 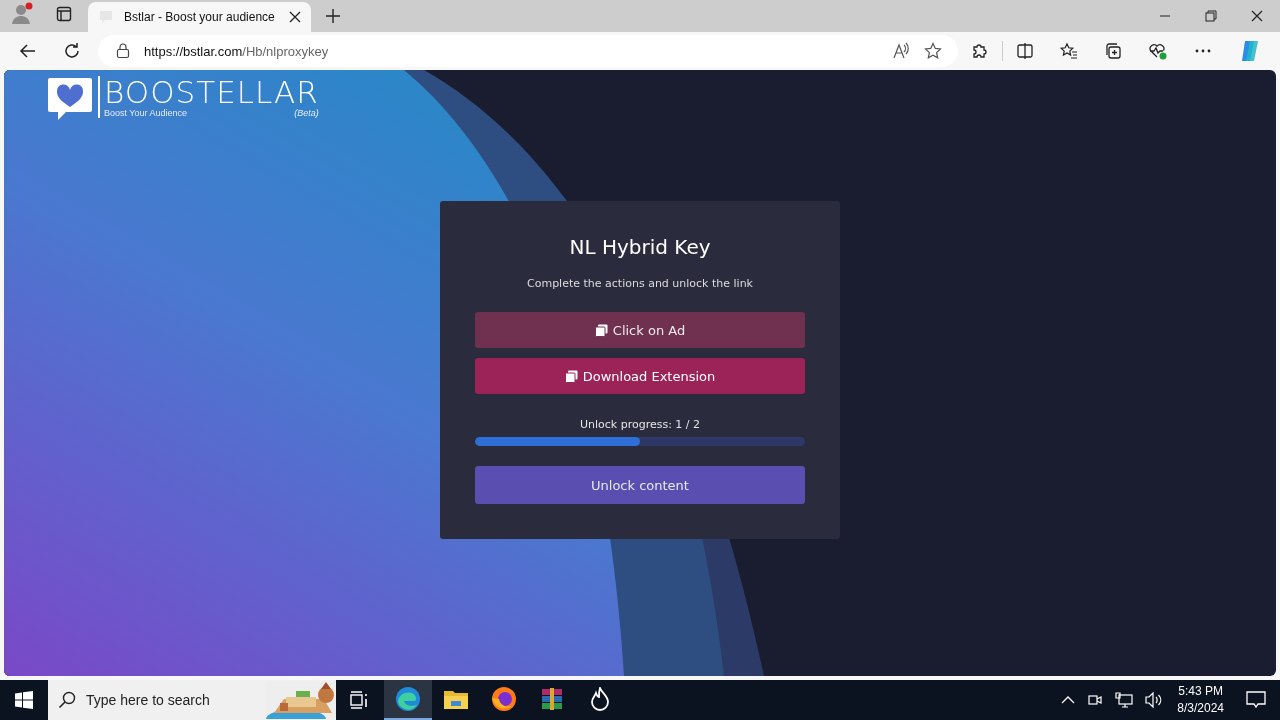 What do you see at coordinates (640, 485) in the screenshot?
I see `unlock-button: Unlock content` at bounding box center [640, 485].